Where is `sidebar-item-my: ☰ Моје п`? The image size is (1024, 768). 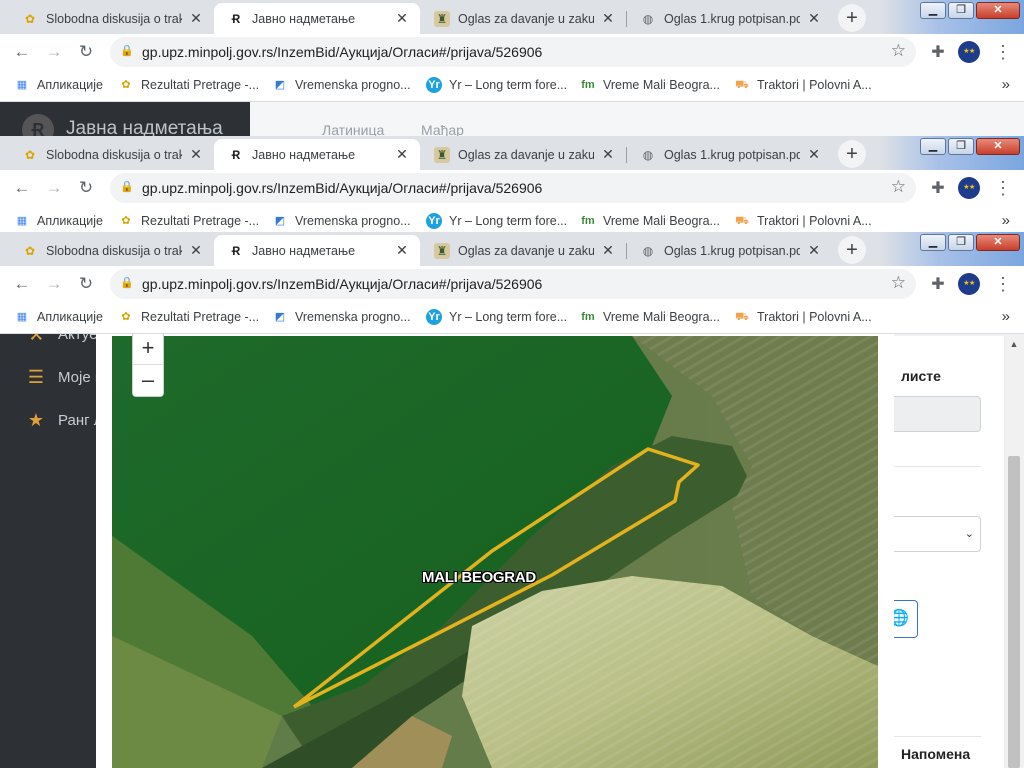 sidebar-item-my: ☰ Моје п is located at coordinates (64, 377).